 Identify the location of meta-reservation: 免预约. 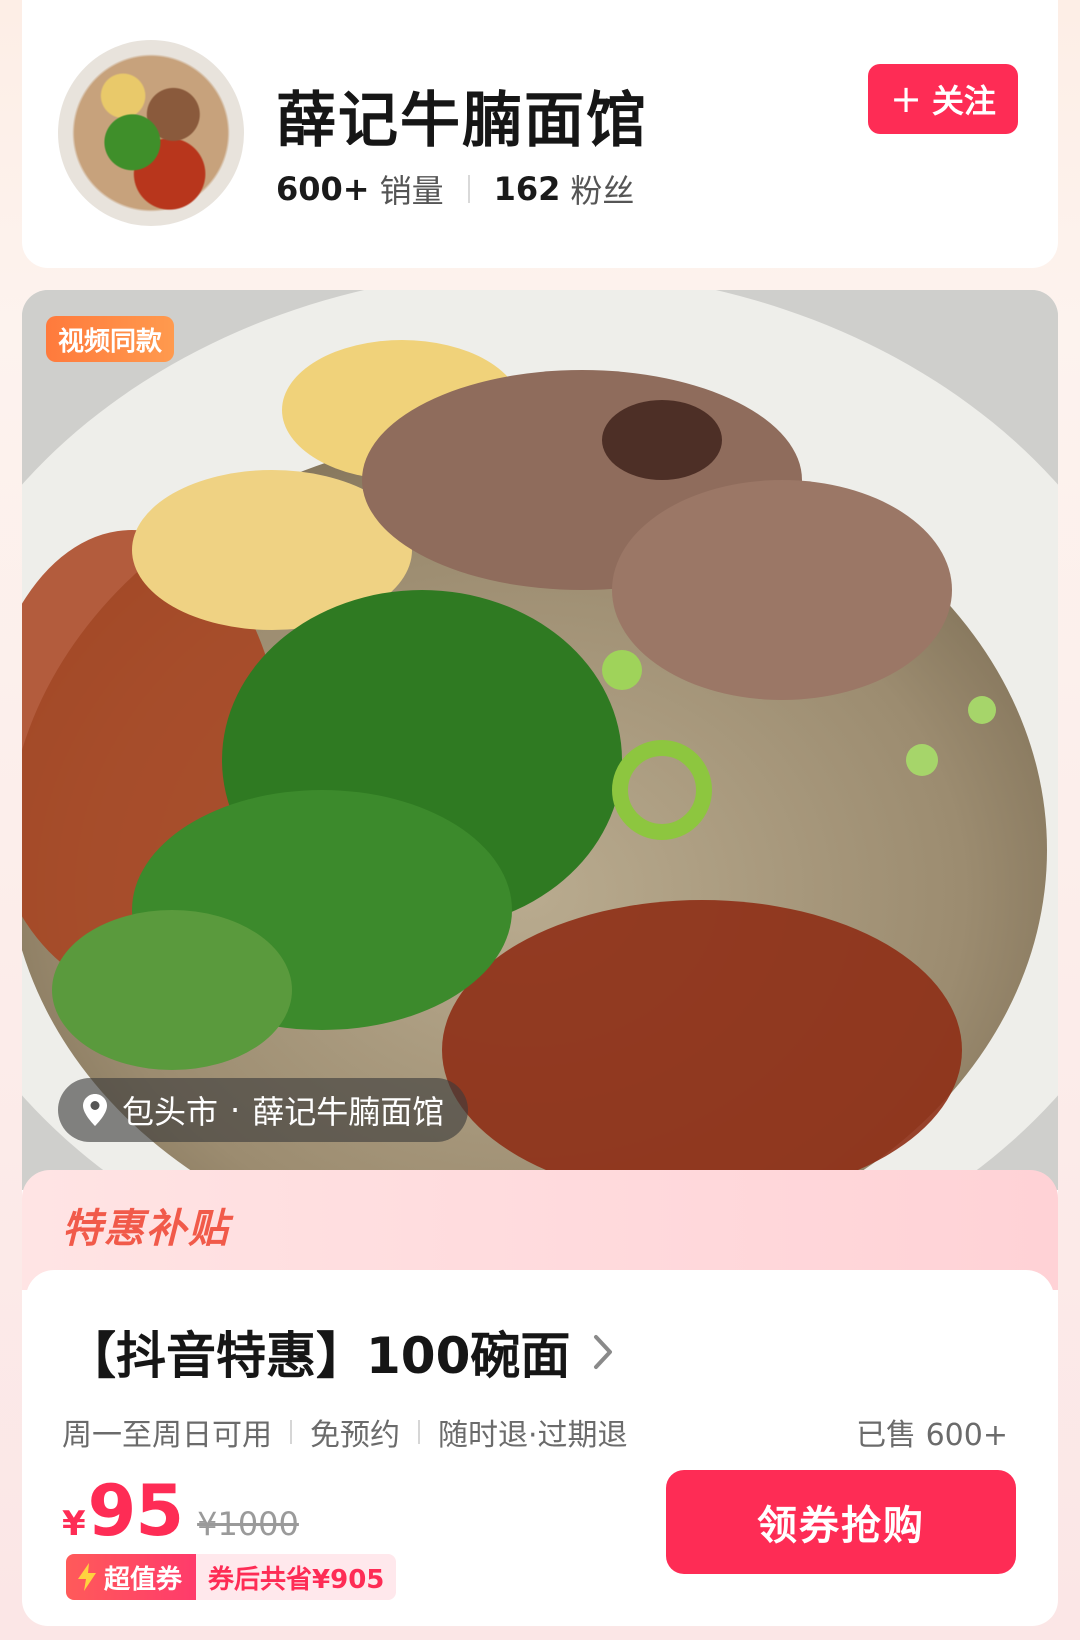
(355, 1435).